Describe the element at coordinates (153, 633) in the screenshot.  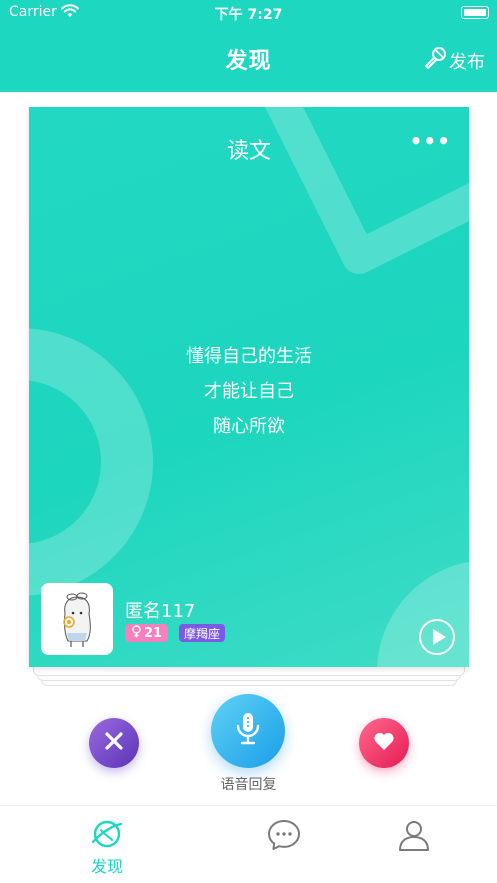
I see `age-value: 21` at that location.